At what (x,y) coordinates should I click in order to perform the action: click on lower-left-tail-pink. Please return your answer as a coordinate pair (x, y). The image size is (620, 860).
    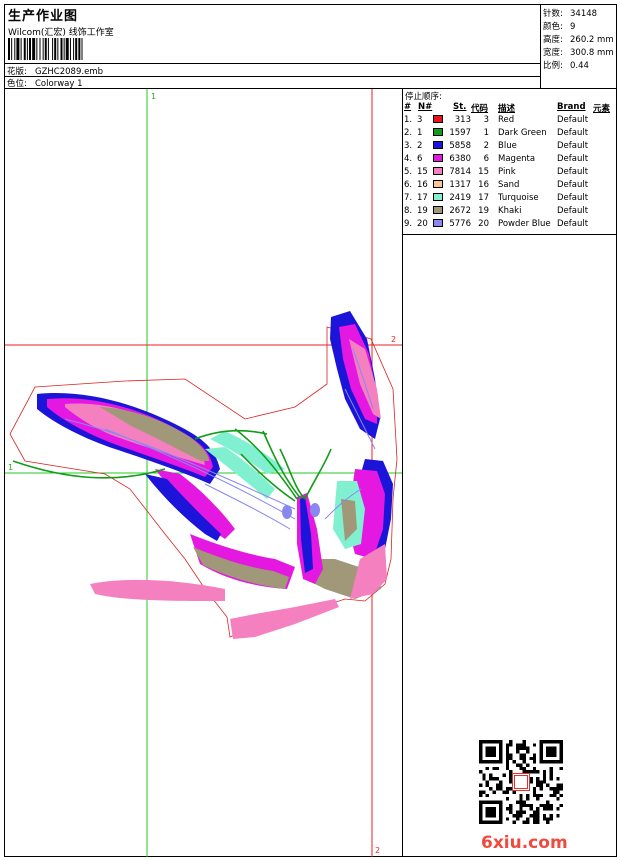
    Looking at the image, I should click on (157, 590).